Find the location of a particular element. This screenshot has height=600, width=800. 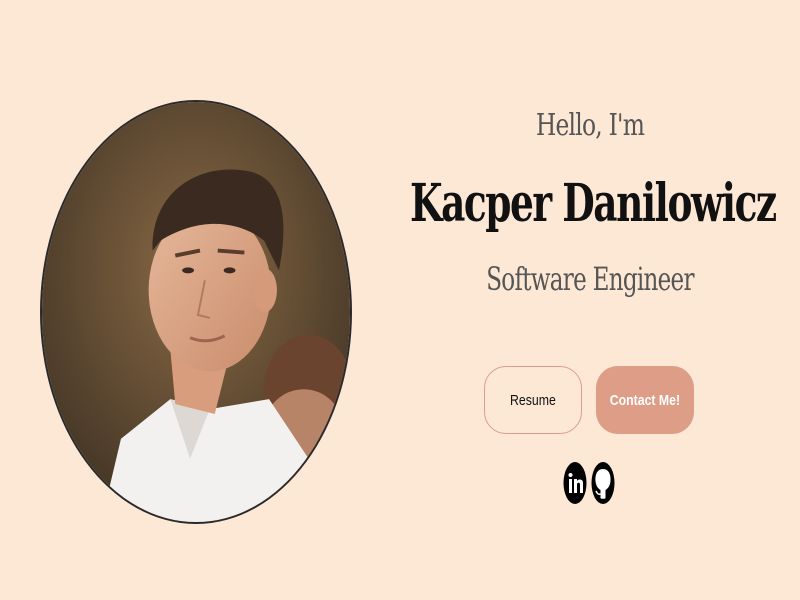

resume-button: Resume is located at coordinates (533, 400).